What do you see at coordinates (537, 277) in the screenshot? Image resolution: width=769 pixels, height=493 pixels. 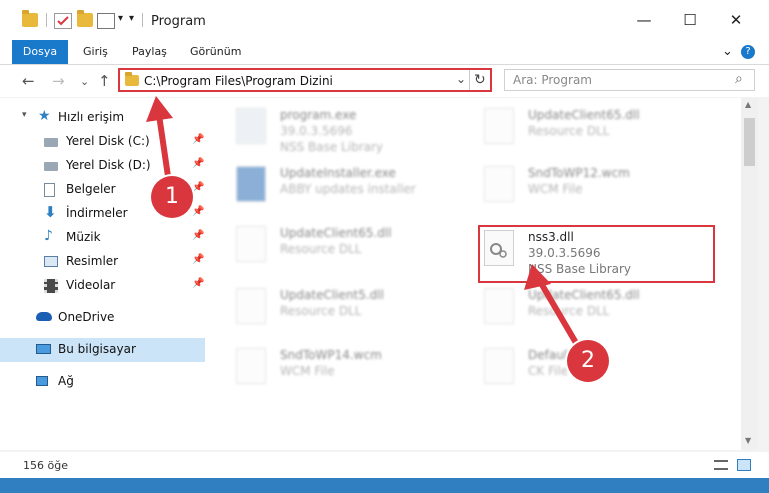 I see `arrow-2-head` at bounding box center [537, 277].